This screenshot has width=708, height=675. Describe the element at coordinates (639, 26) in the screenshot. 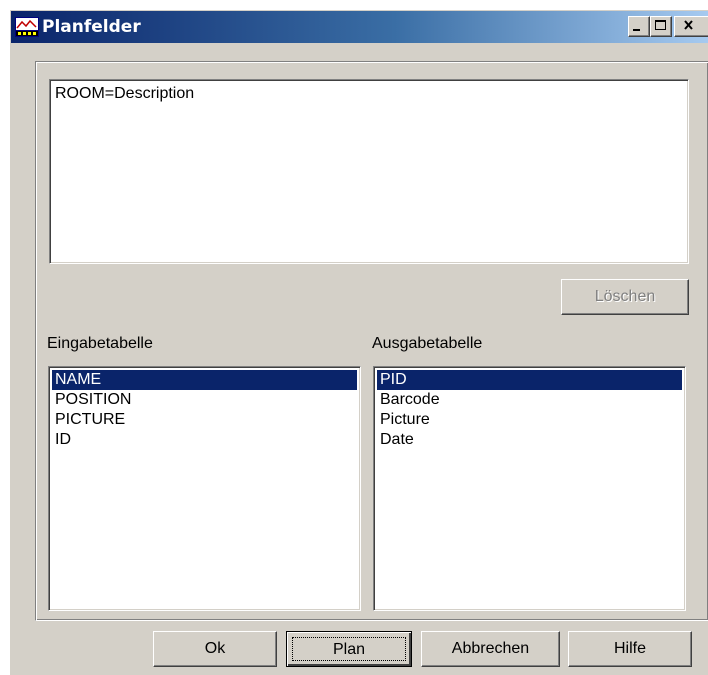

I see `minimize-button` at that location.